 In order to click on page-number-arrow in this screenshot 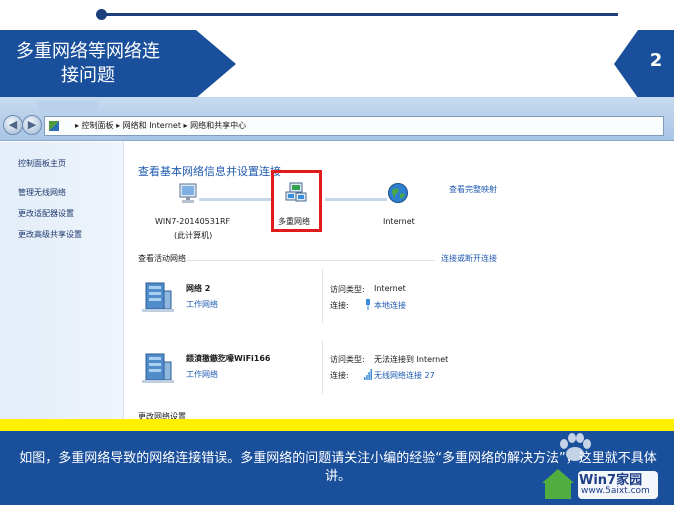, I will do `click(626, 64)`.